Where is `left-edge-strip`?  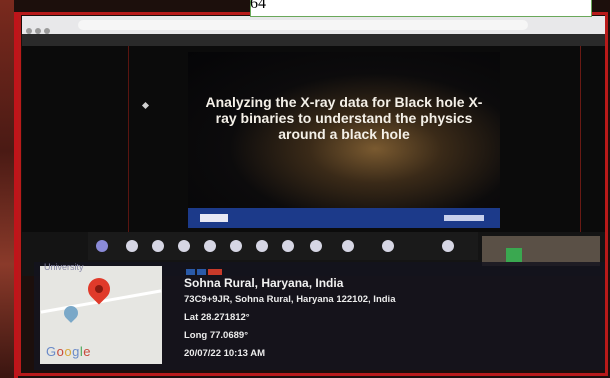 left-edge-strip is located at coordinates (7, 189).